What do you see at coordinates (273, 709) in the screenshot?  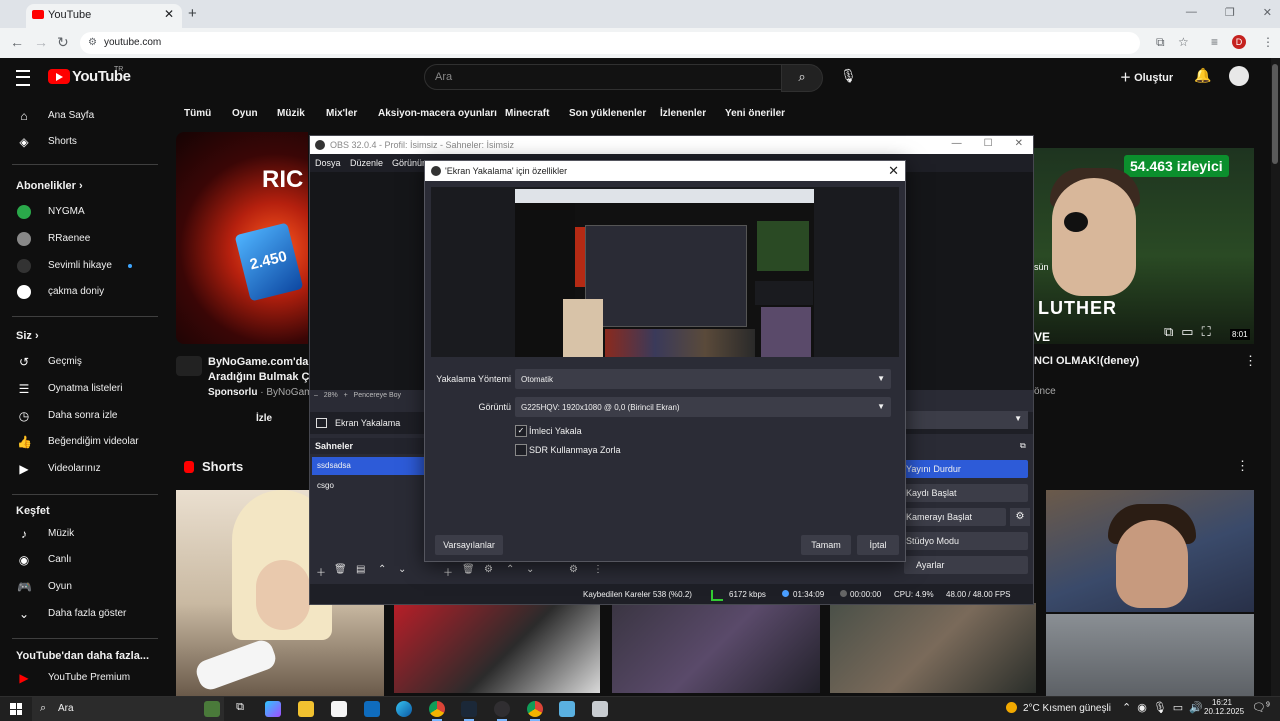 I see `copilot-icon` at bounding box center [273, 709].